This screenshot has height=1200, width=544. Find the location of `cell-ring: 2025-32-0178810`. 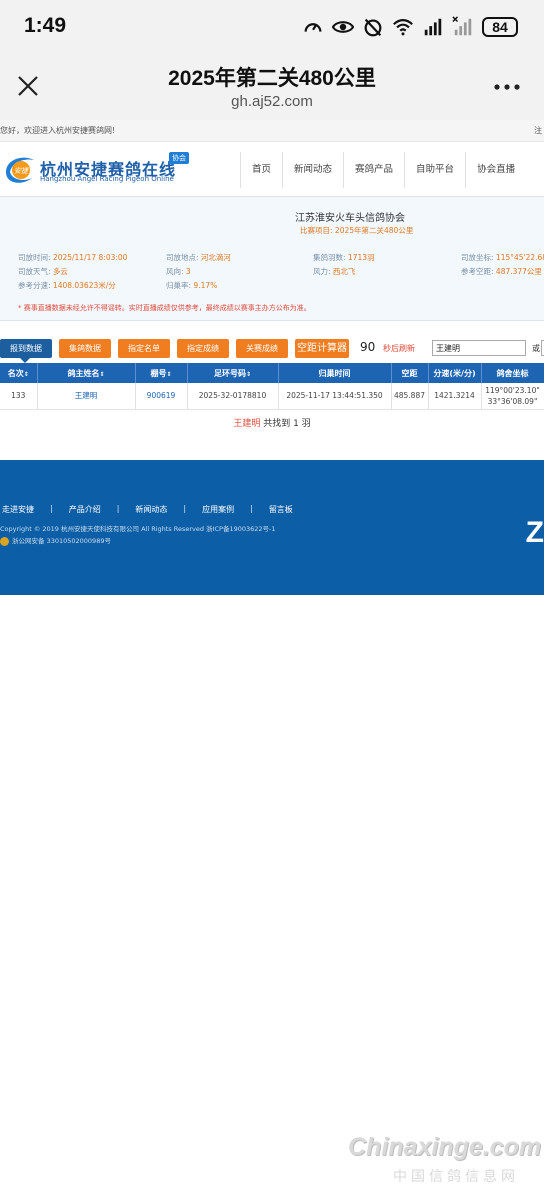

cell-ring: 2025-32-0178810 is located at coordinates (233, 396).